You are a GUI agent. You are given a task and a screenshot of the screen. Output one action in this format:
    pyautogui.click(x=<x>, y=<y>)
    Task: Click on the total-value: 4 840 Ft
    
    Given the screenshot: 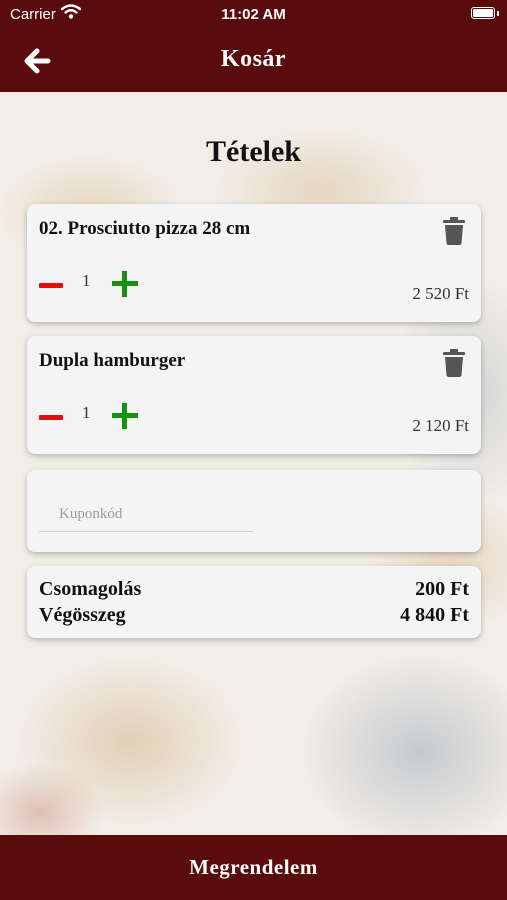 What is the action you would take?
    pyautogui.click(x=434, y=615)
    